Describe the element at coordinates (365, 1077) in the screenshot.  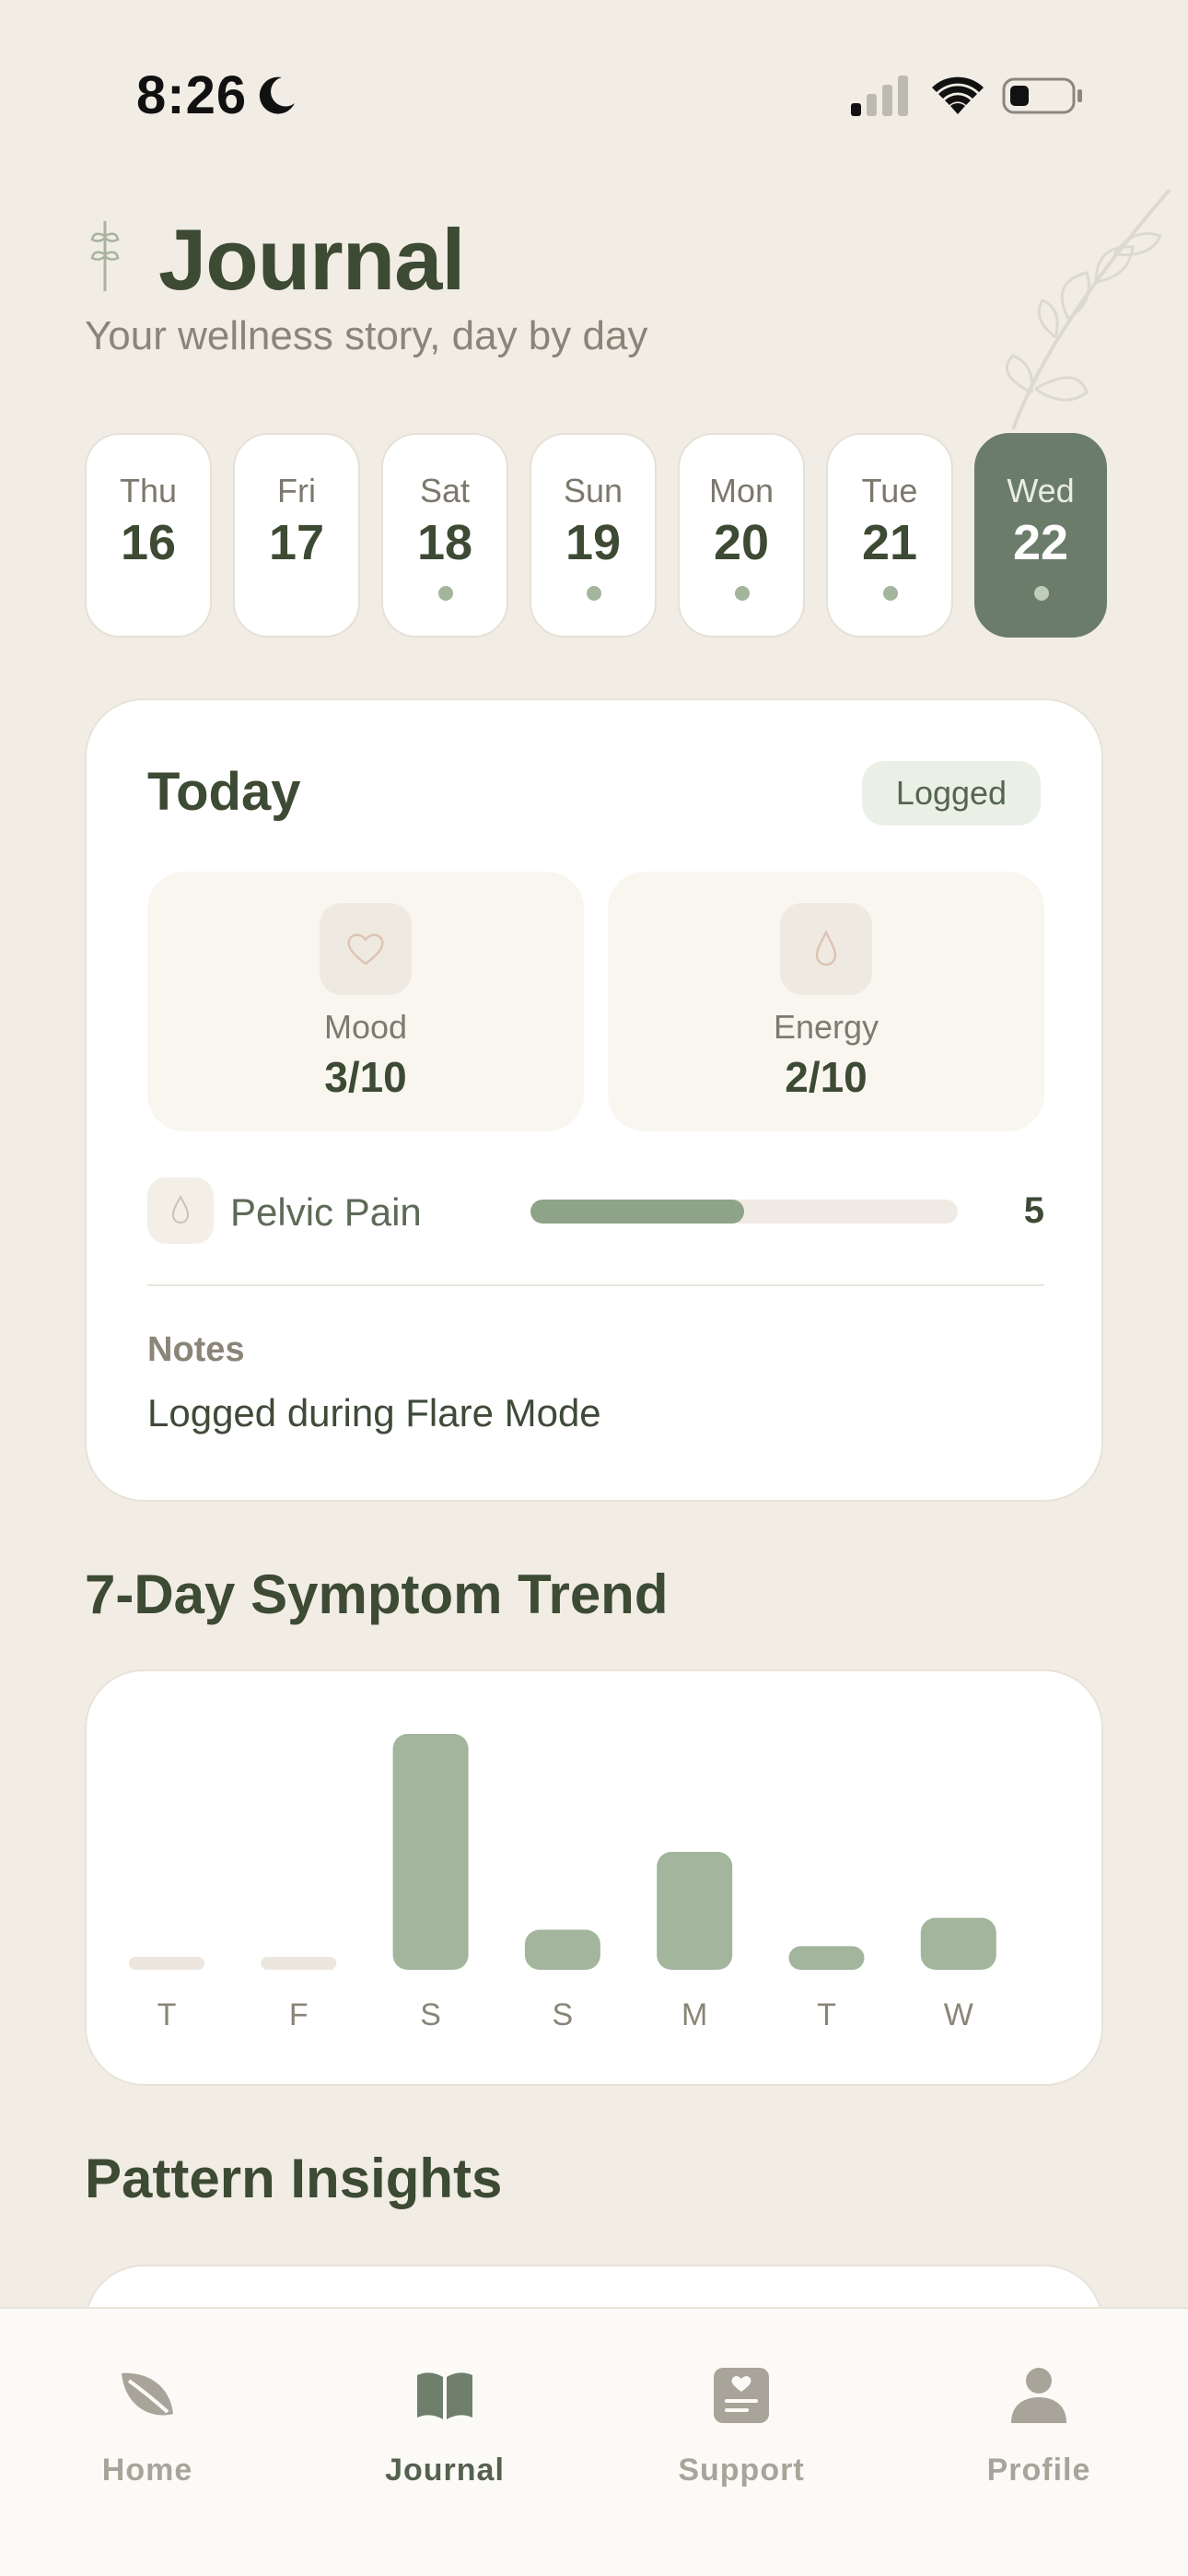
I see `mood-value: 3/10` at that location.